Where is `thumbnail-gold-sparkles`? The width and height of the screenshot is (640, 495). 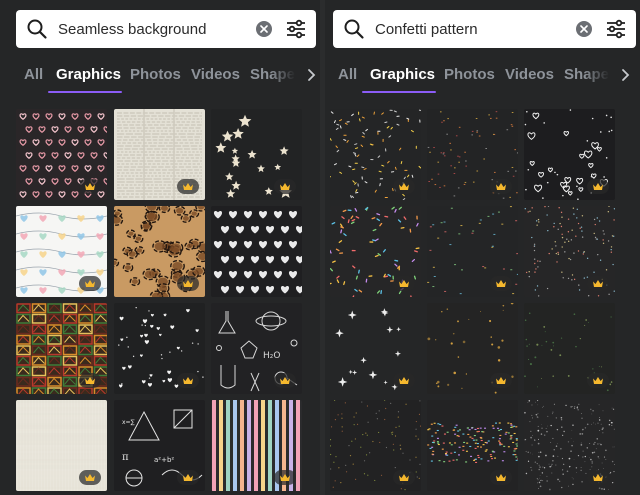
thumbnail-gold-sparkles is located at coordinates (472, 348).